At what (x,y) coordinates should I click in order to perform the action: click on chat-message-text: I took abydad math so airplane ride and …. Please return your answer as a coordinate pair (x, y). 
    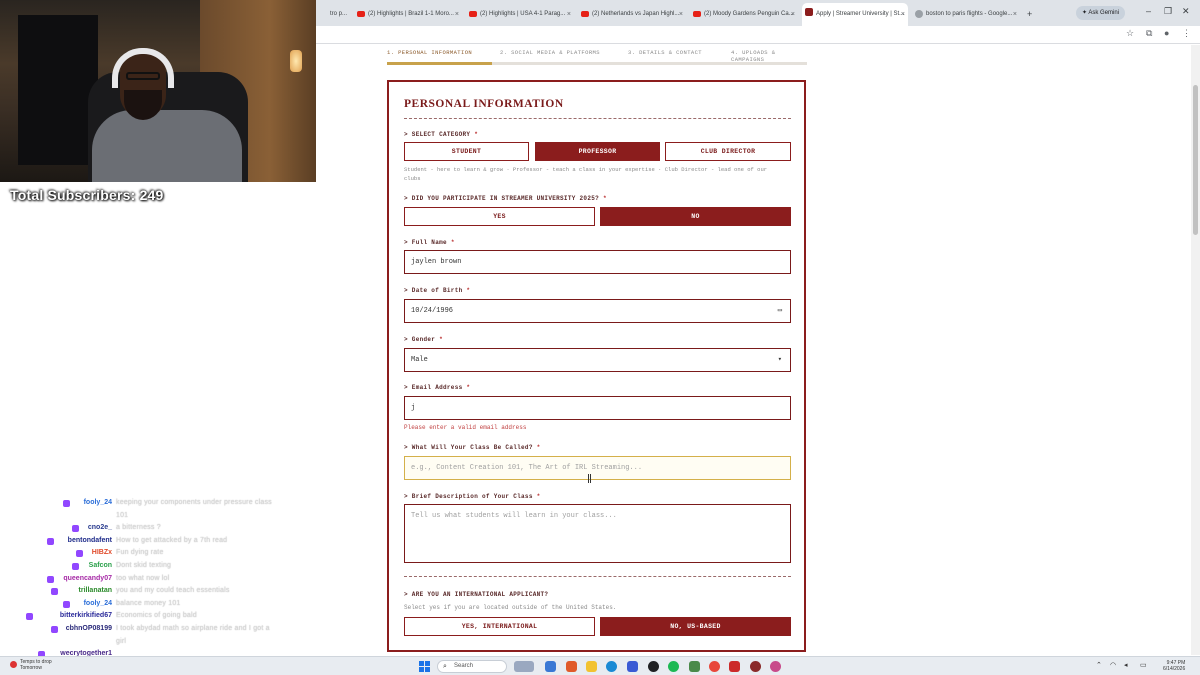
    Looking at the image, I should click on (193, 628).